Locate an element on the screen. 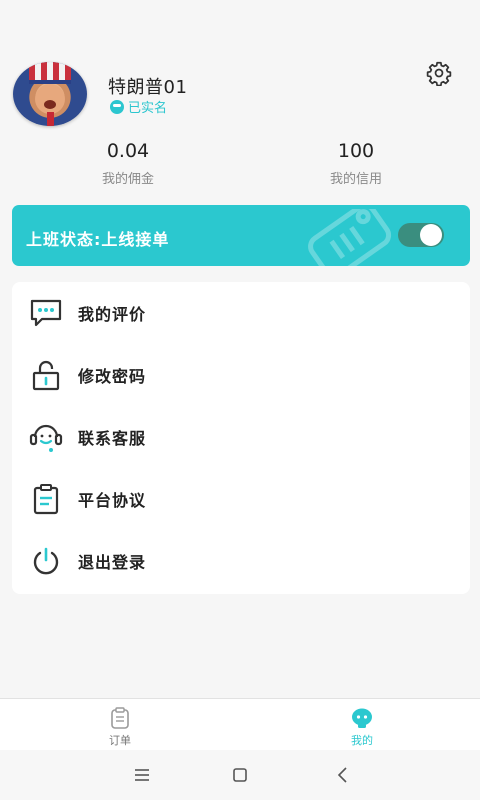  tab-mine-label: 我的 is located at coordinates (362, 740).